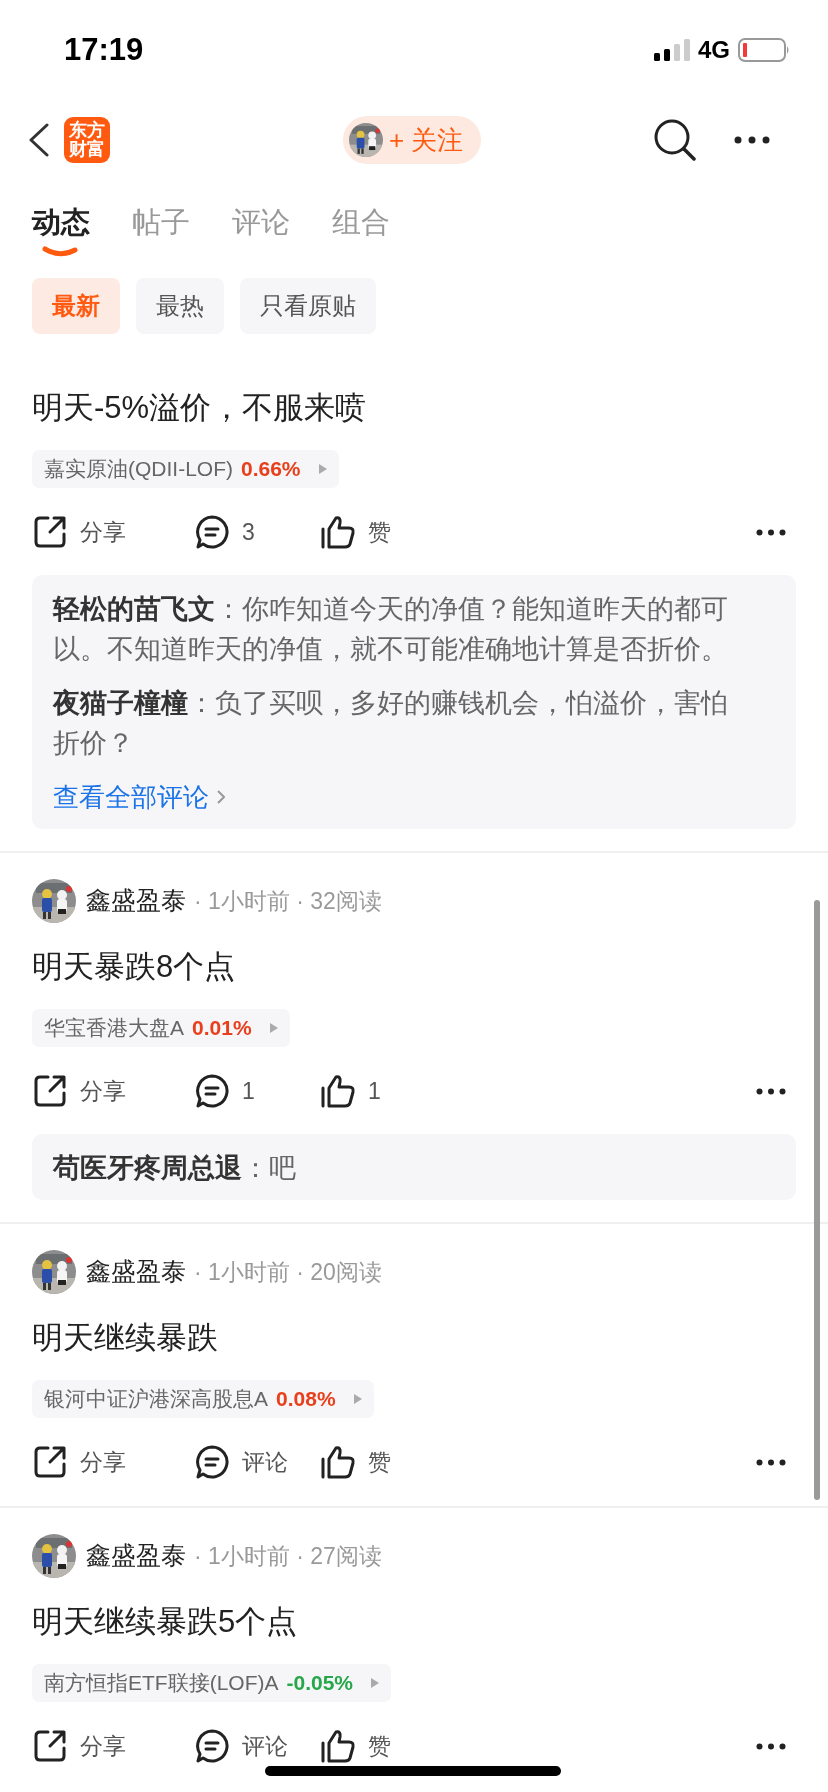 The image size is (828, 1792). What do you see at coordinates (288, 1556) in the screenshot?
I see `post-meta: · 1小时前 · 27阅读` at bounding box center [288, 1556].